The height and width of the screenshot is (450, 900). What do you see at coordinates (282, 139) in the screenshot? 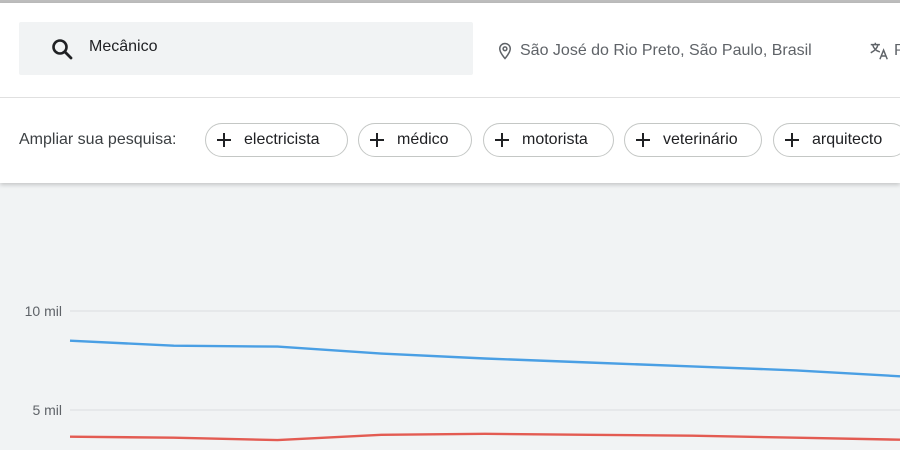
I see `chip-label: electricista` at bounding box center [282, 139].